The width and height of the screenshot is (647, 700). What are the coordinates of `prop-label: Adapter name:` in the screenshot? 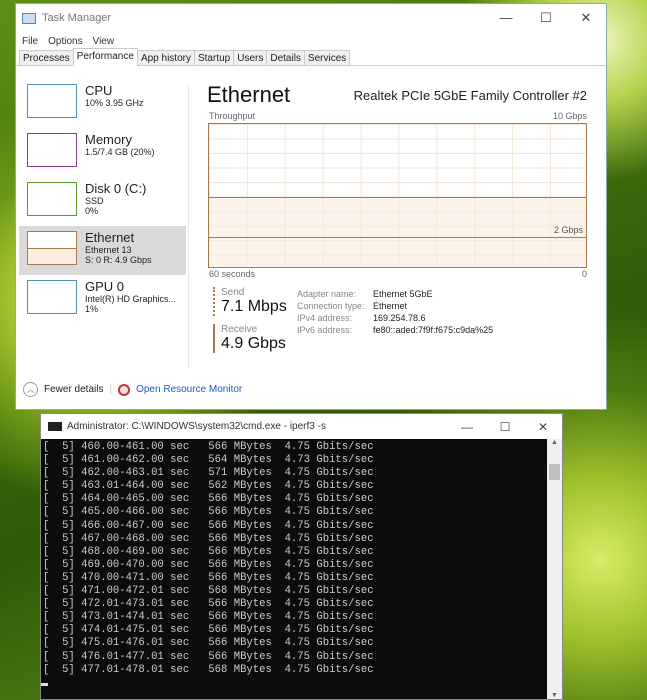 It's located at (327, 294).